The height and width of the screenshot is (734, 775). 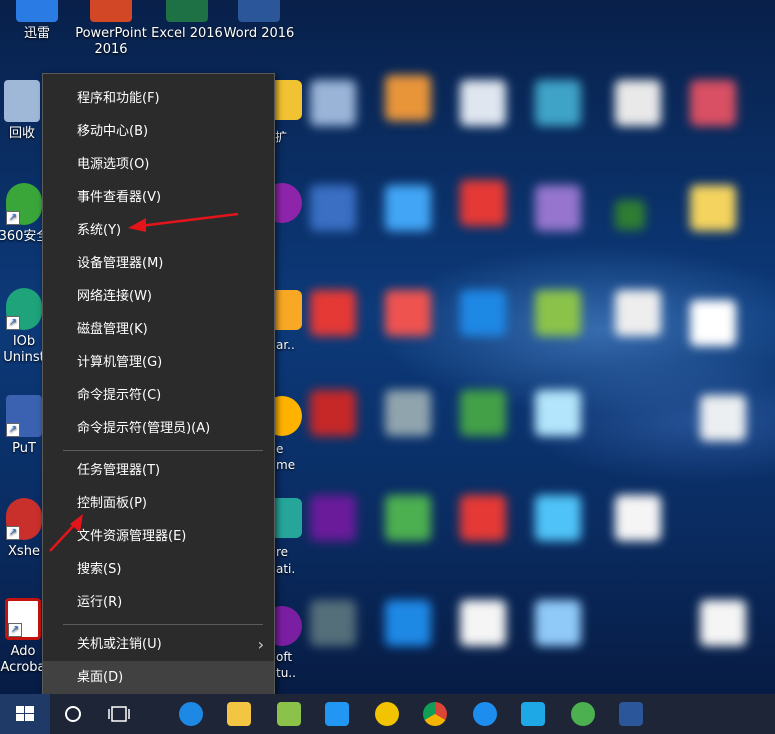 What do you see at coordinates (158, 677) in the screenshot?
I see `menu-item-desktop: 桌面(D)` at bounding box center [158, 677].